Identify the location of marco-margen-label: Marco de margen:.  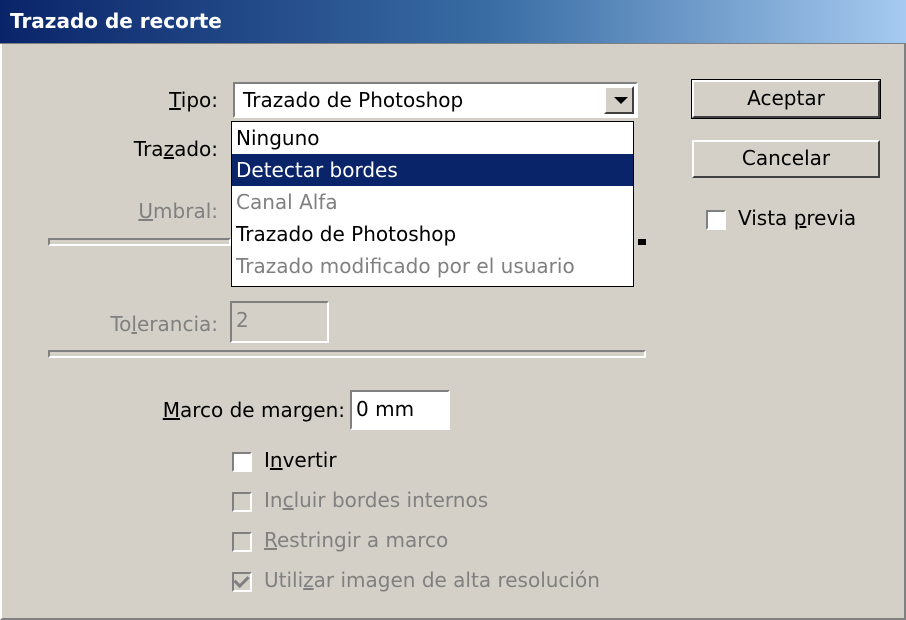
(253, 410).